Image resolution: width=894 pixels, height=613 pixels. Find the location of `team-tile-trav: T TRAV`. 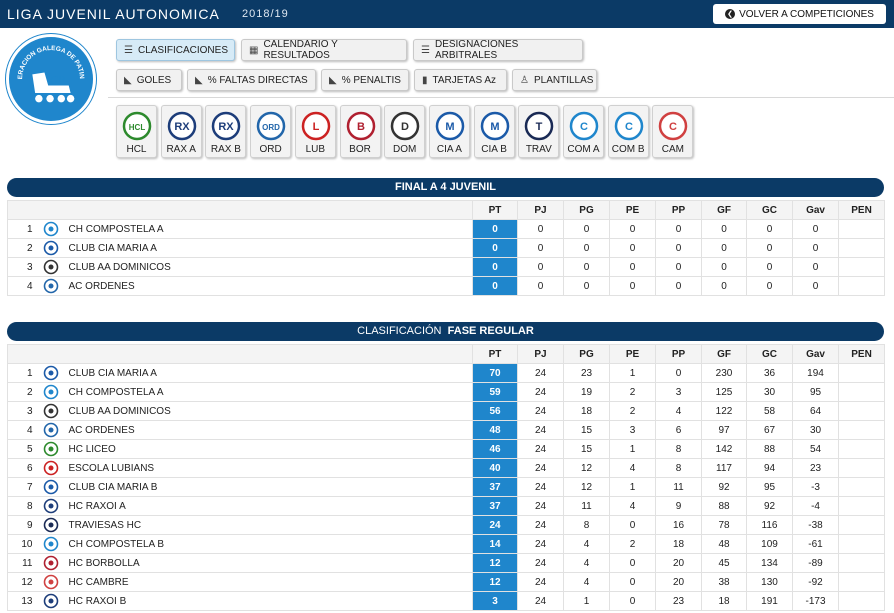

team-tile-trav: T TRAV is located at coordinates (539, 131).